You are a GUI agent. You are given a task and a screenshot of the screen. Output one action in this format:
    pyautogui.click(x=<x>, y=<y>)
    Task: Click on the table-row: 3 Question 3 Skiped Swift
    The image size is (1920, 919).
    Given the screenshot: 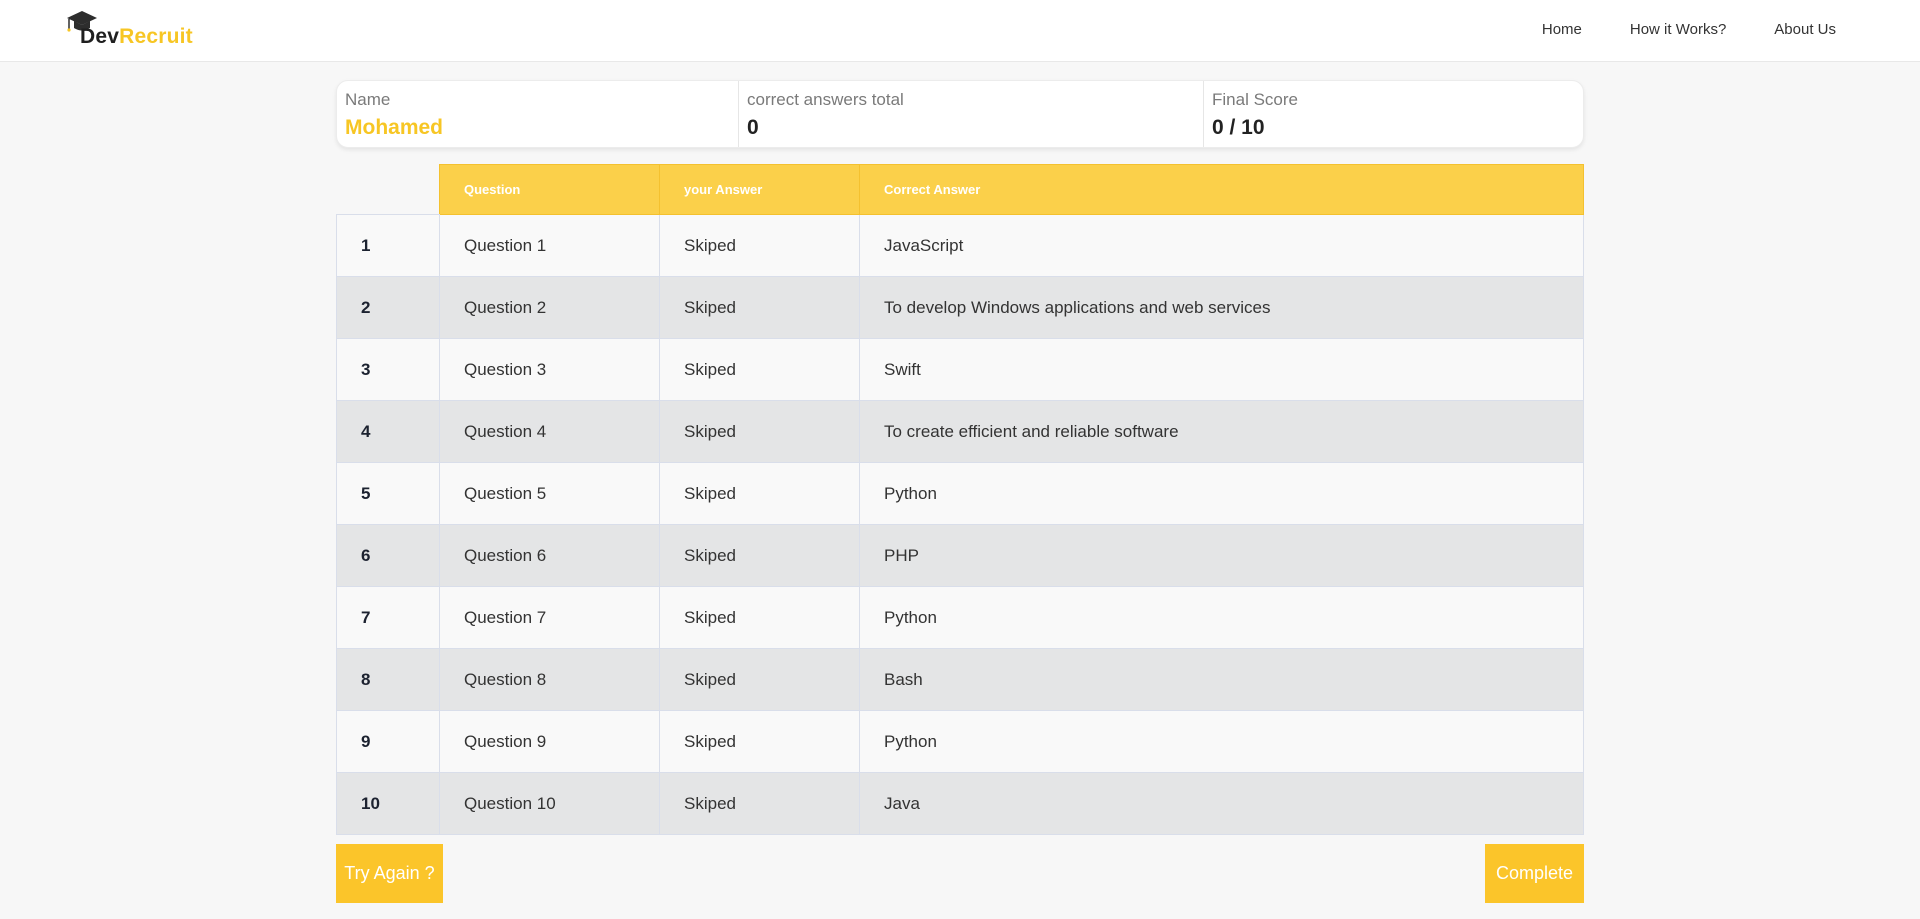 What is the action you would take?
    pyautogui.click(x=960, y=369)
    